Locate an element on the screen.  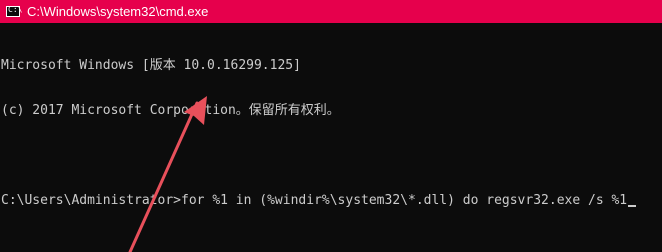
cmd-icon-glyph: C:\ is located at coordinates (15, 9).